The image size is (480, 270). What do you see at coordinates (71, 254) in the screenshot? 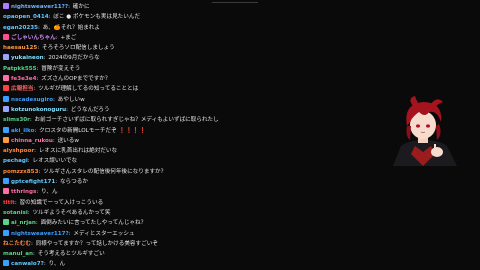
I see `chat-text: そう考えるとツルギすごい` at bounding box center [71, 254].